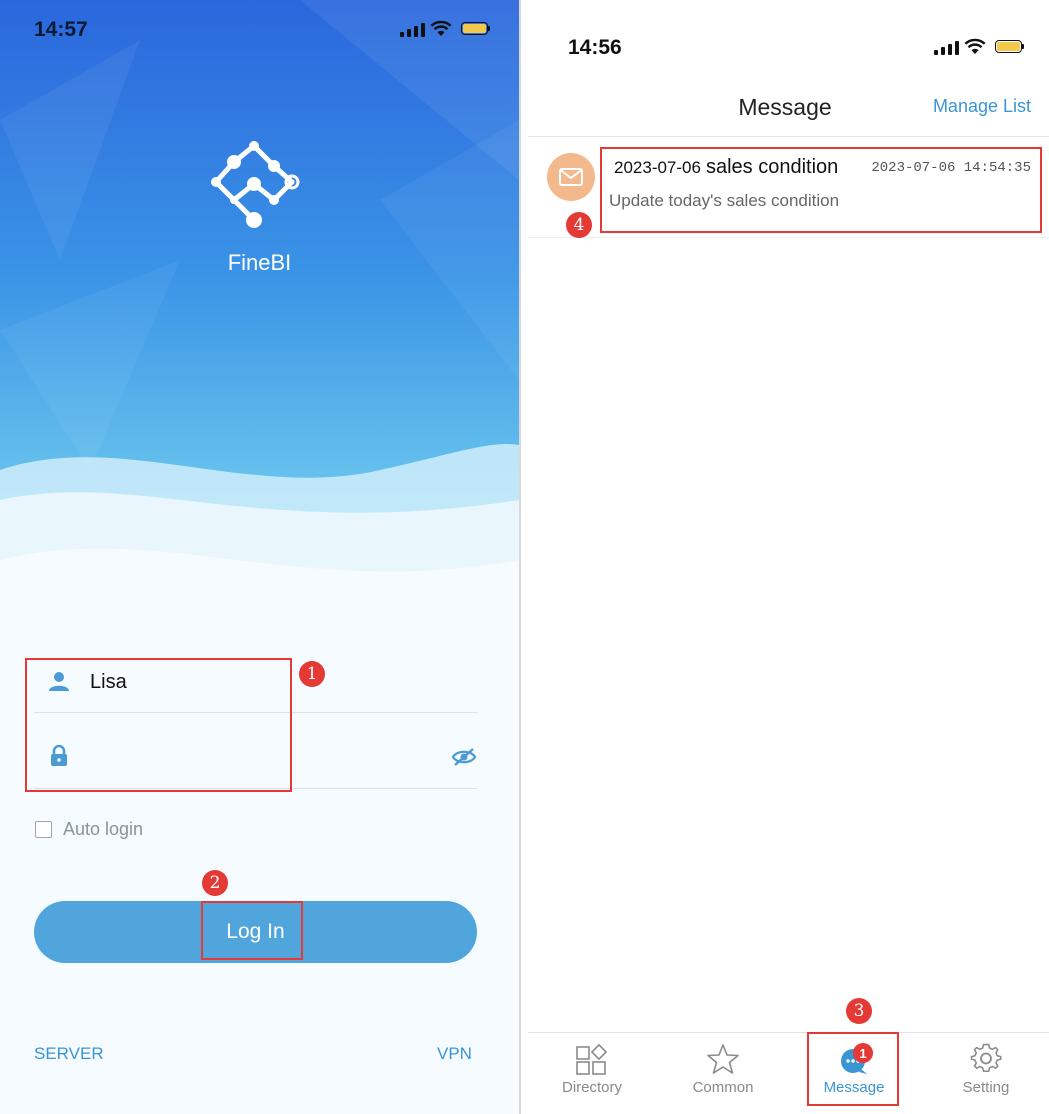 This screenshot has width=1049, height=1114. Describe the element at coordinates (723, 1075) in the screenshot. I see `tab-common: Common` at that location.